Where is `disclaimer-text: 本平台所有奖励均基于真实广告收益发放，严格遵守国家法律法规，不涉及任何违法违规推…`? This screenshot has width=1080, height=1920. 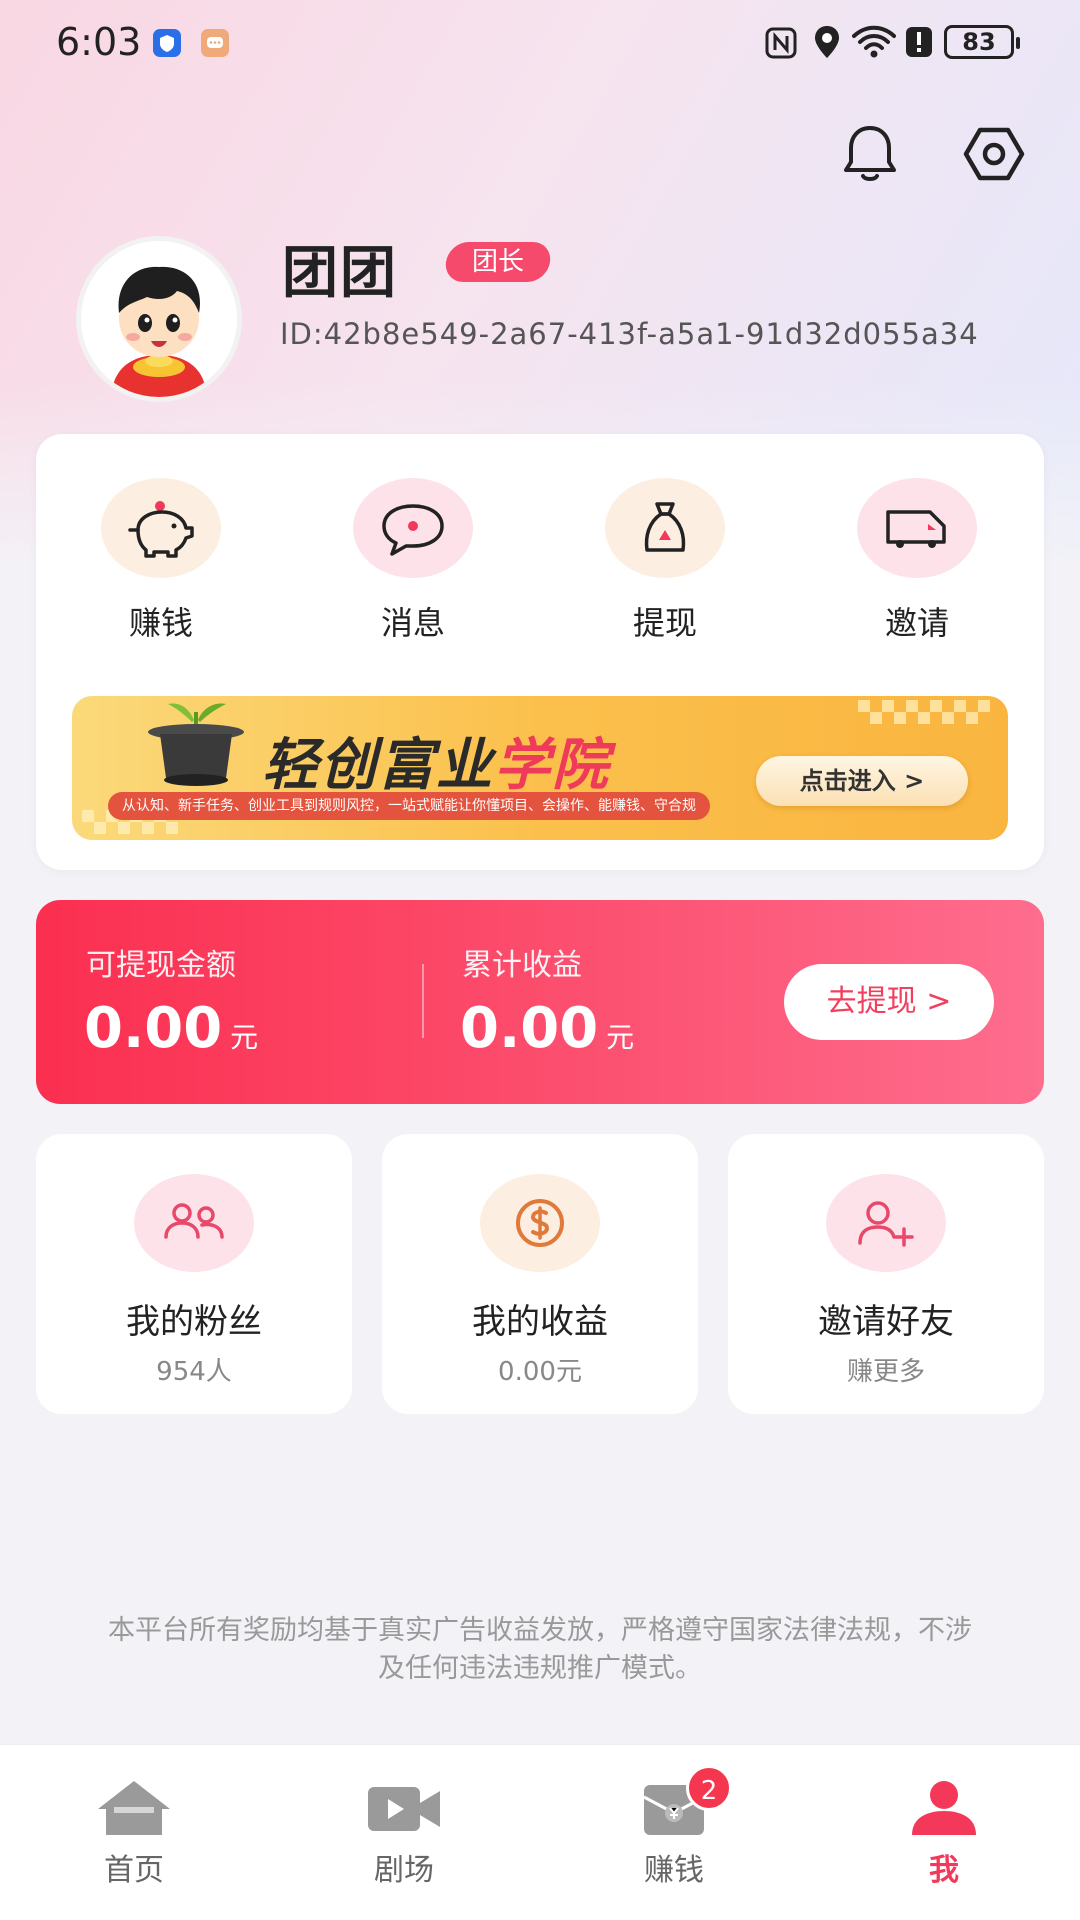
disclaimer-text: 本平台所有奖励均基于真实广告收益发放，严格遵守国家法律法规，不涉及任何违法违规推… is located at coordinates (540, 1649).